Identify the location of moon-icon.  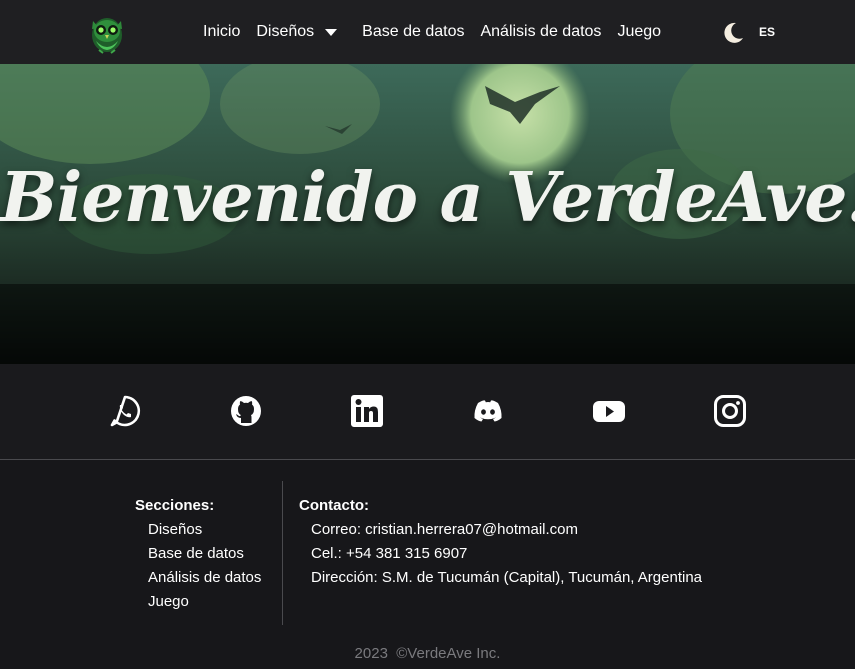
(733, 33).